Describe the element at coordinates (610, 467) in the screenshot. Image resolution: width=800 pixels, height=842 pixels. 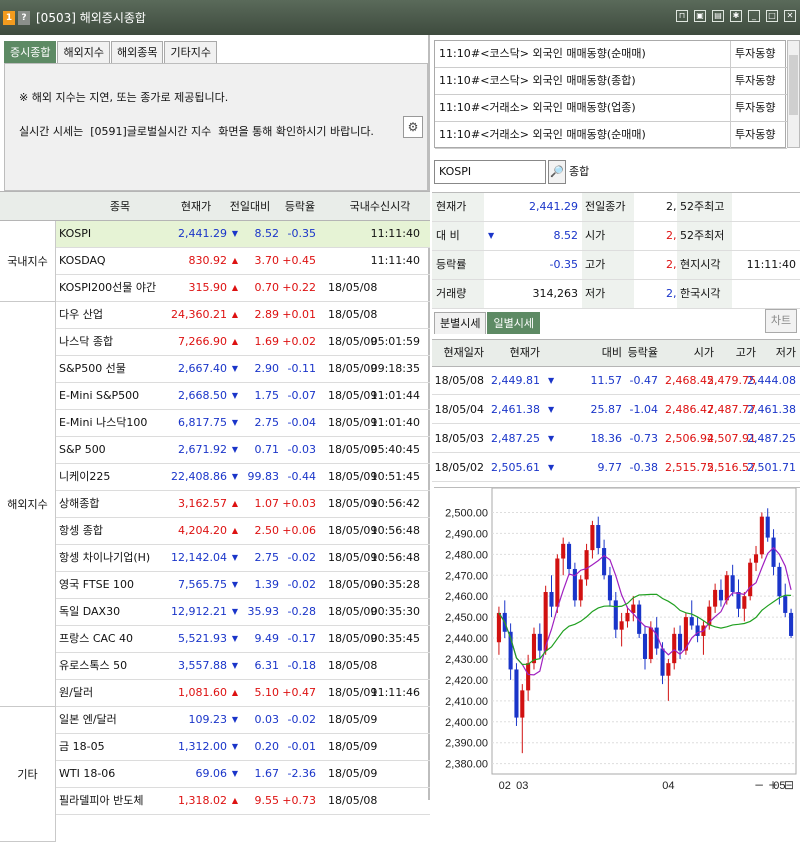
I see `daily-chg: 9.77` at that location.